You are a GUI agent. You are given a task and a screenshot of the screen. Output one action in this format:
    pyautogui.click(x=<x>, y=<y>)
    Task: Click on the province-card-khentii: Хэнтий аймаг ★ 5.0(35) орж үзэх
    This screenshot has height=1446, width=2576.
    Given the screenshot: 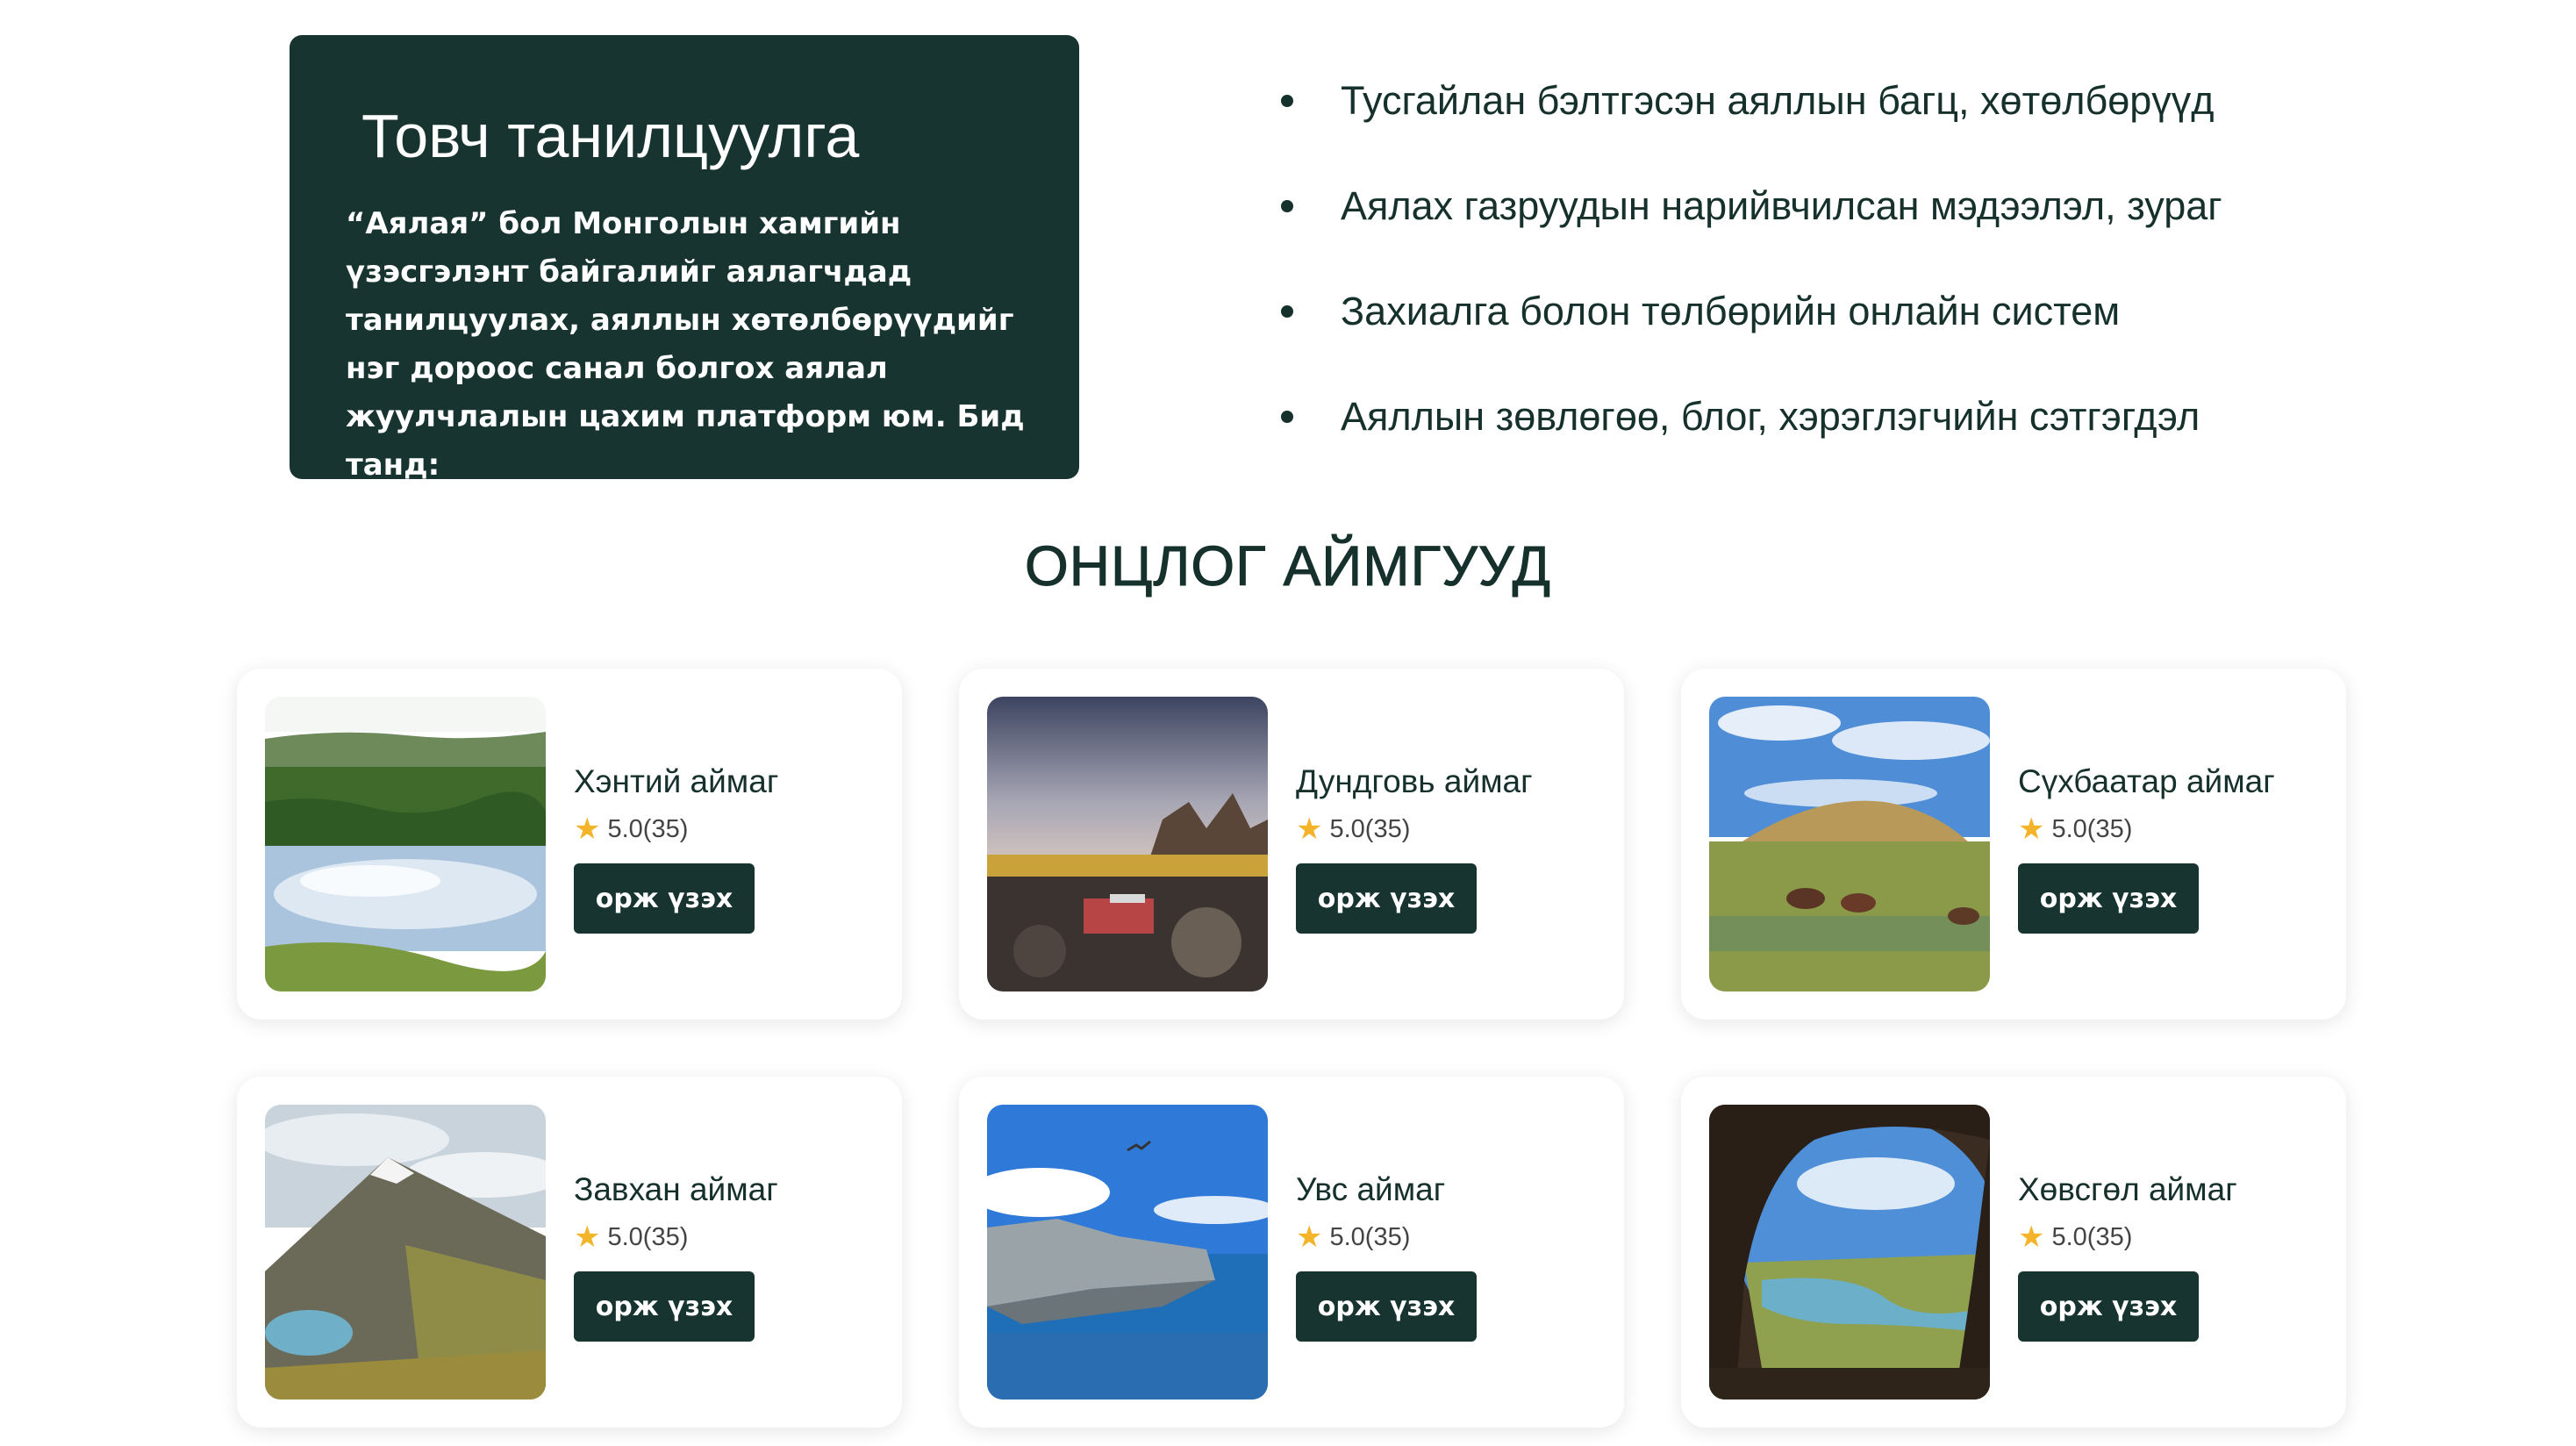 What is the action you would take?
    pyautogui.click(x=569, y=844)
    